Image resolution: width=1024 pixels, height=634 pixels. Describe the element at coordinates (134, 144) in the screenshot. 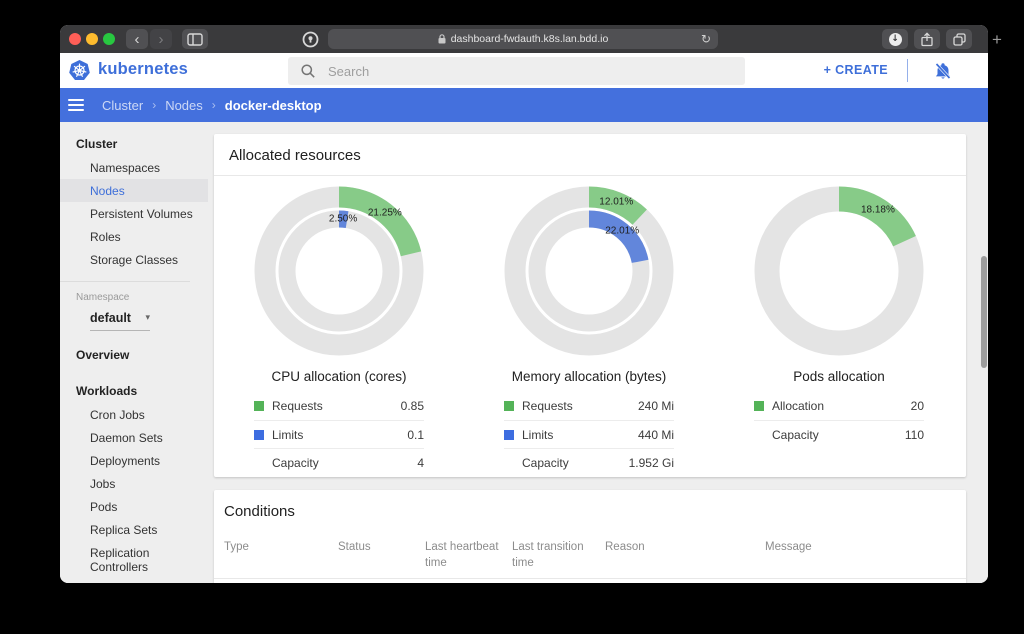

I see `sidebar-header-cluster: Cluster` at that location.